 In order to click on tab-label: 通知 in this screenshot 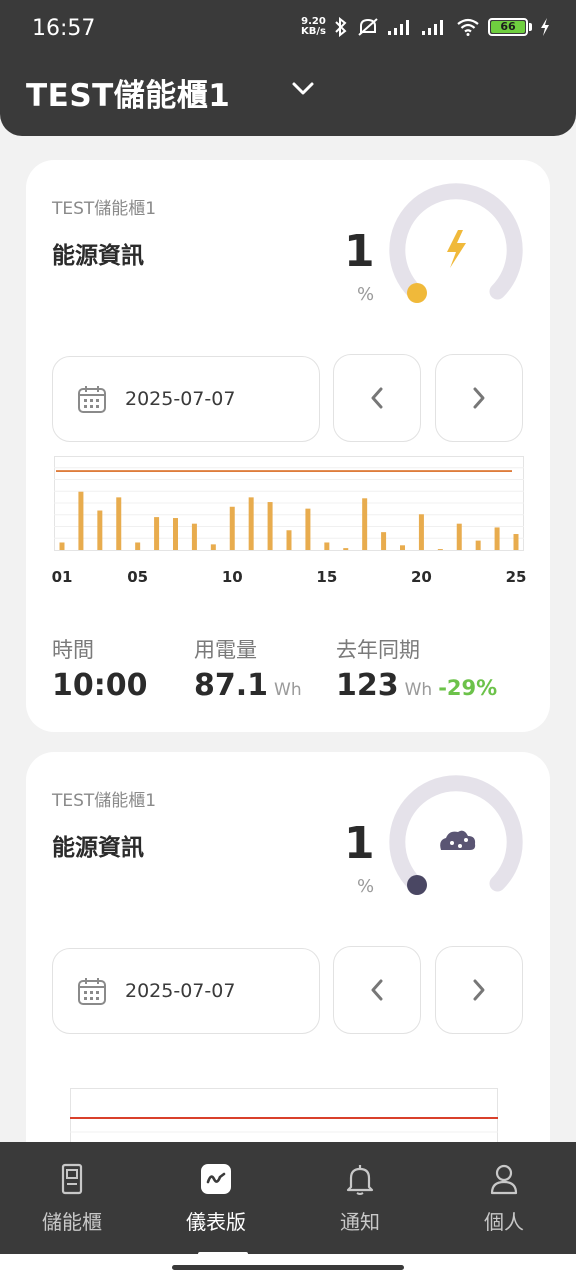, I will do `click(360, 1222)`.